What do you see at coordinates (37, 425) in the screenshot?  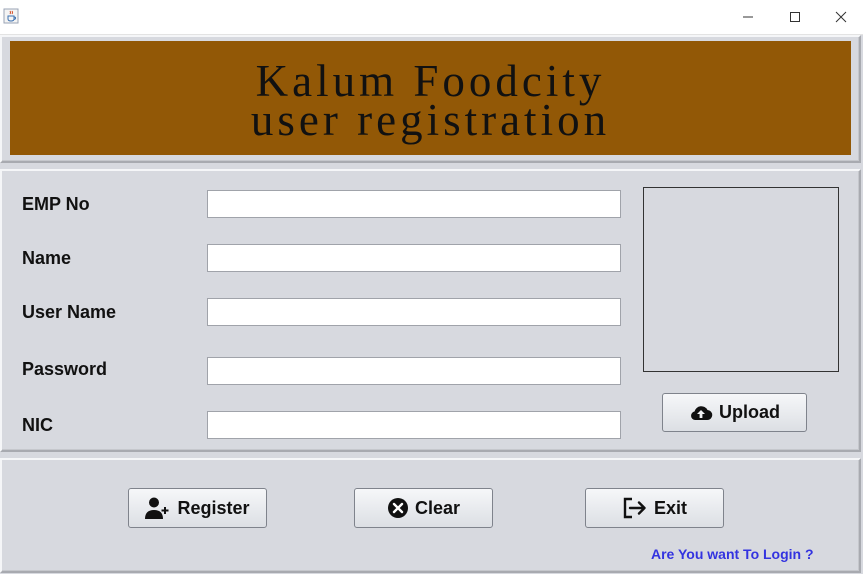 I see `nic-label: NIC` at bounding box center [37, 425].